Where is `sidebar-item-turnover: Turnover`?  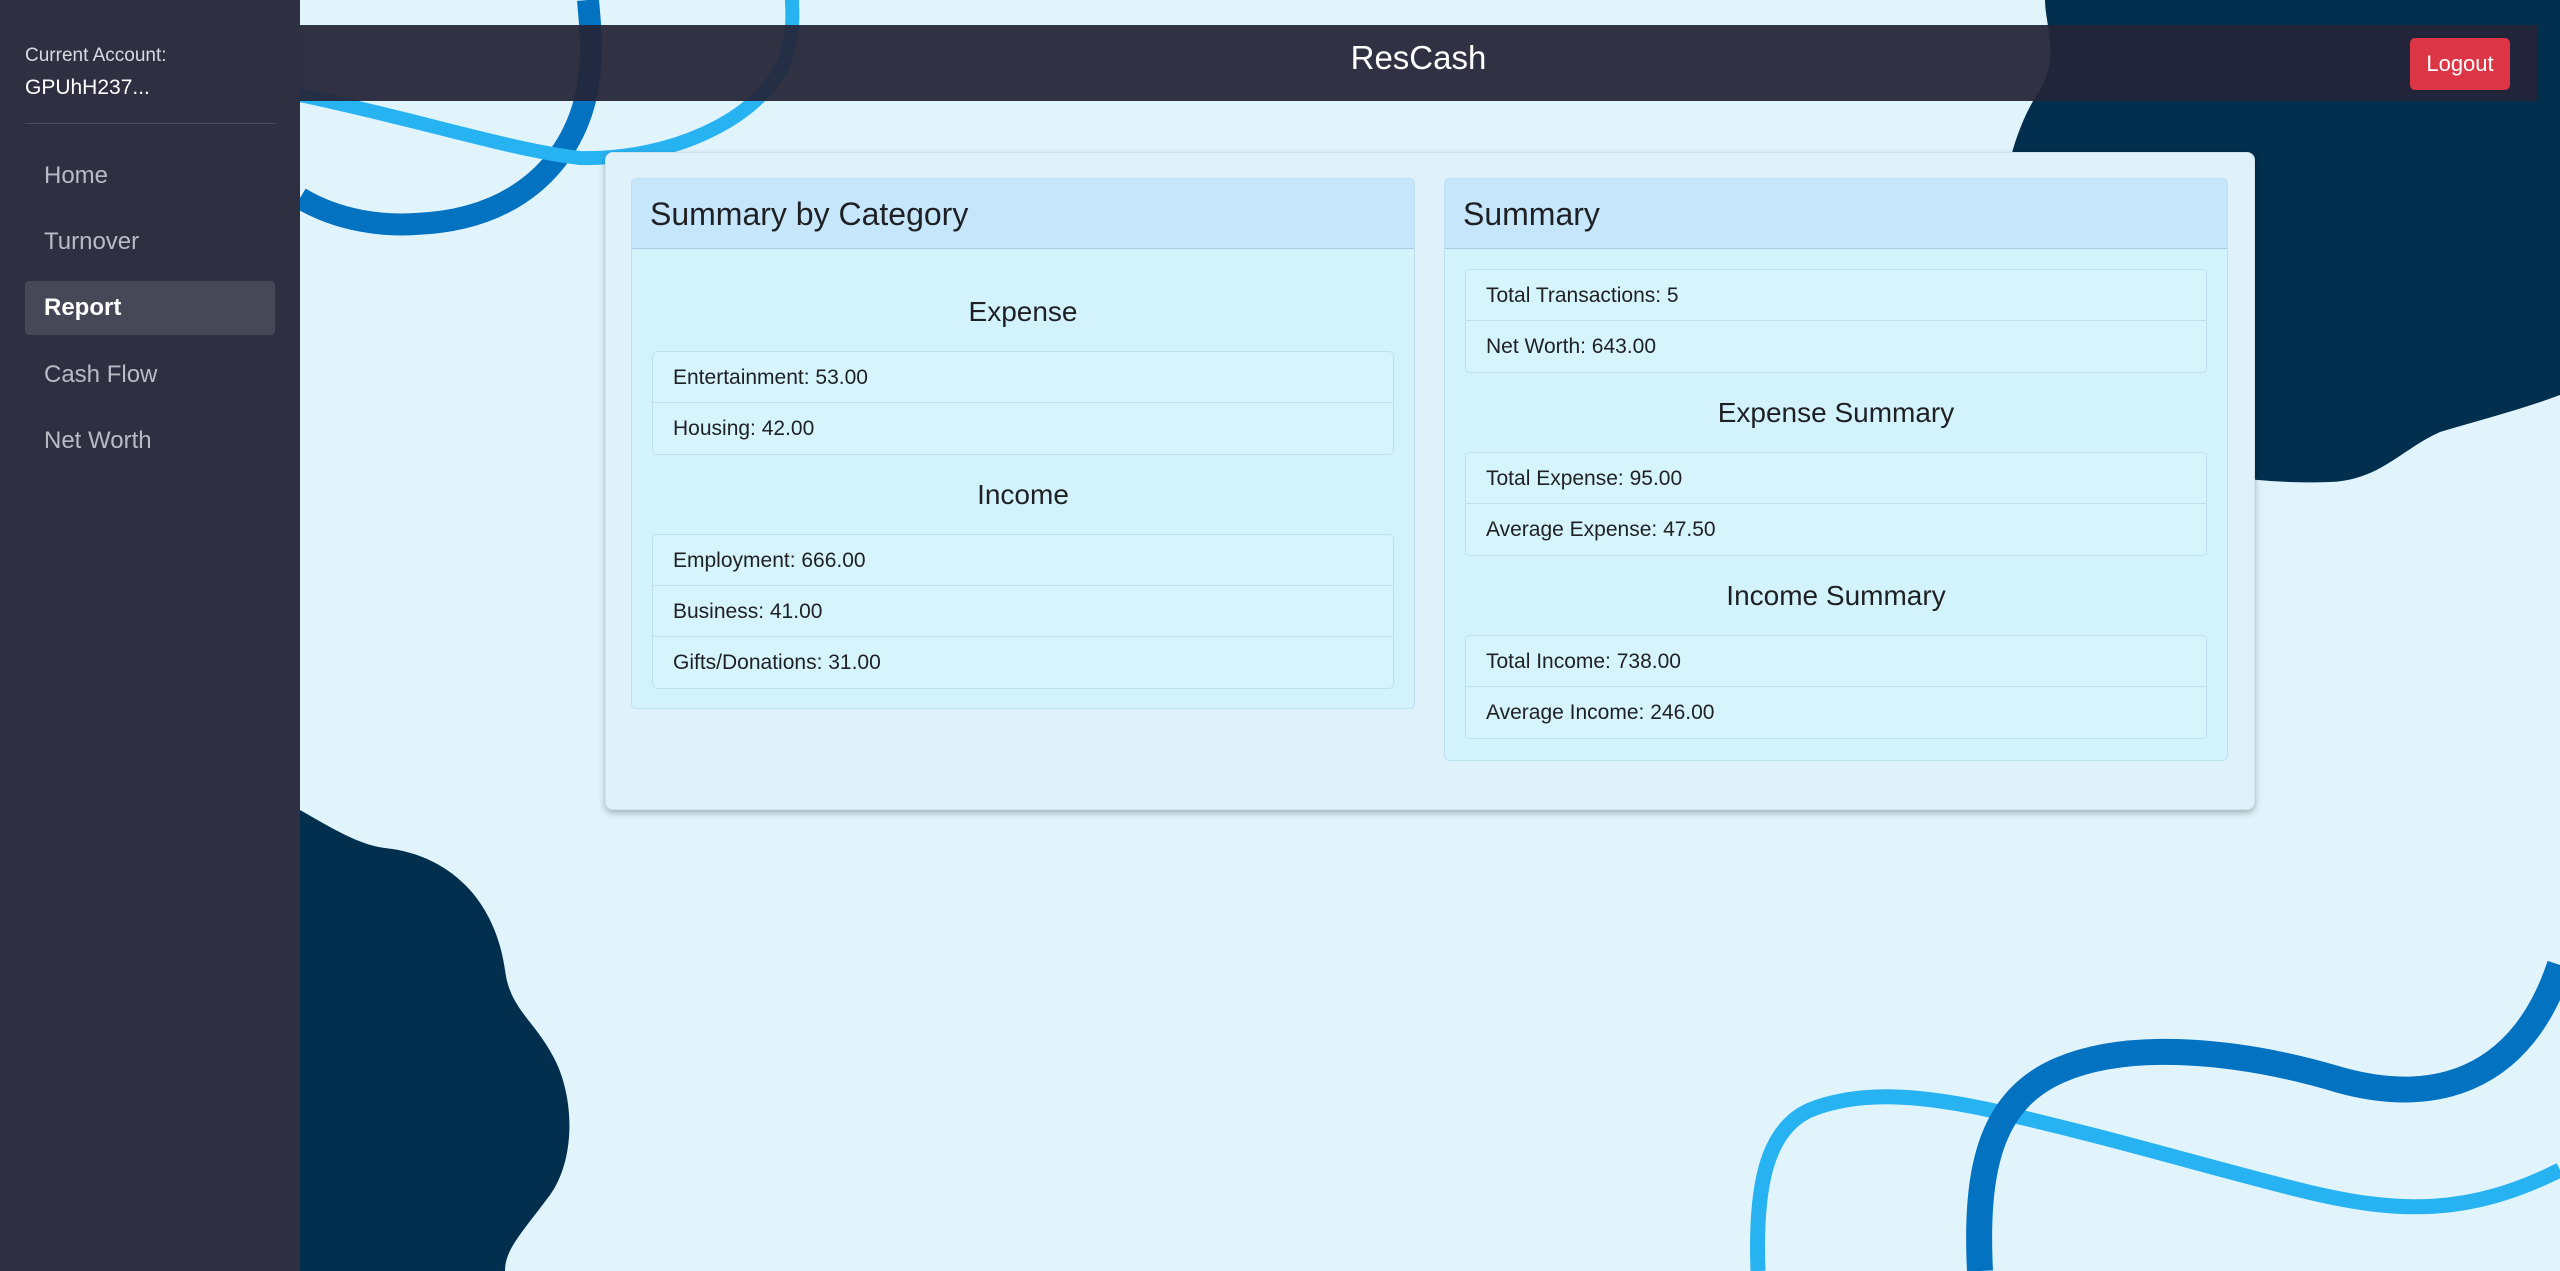
sidebar-item-turnover: Turnover is located at coordinates (150, 242).